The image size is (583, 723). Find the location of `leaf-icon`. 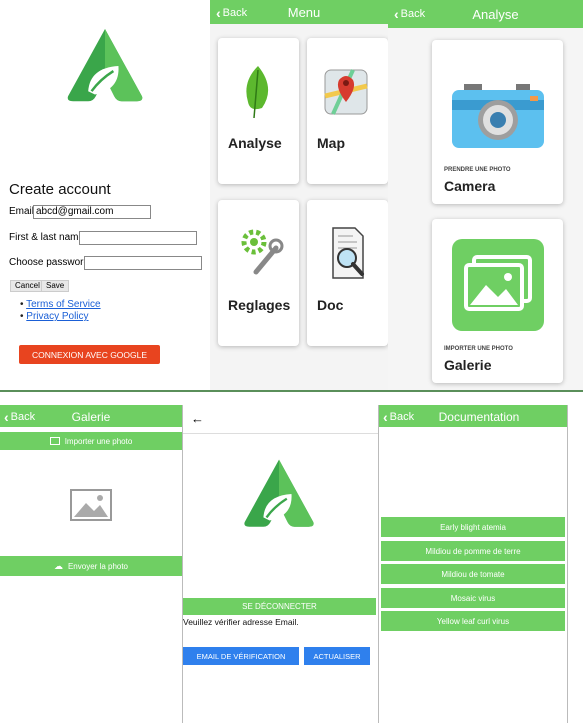

leaf-icon is located at coordinates (257, 92).